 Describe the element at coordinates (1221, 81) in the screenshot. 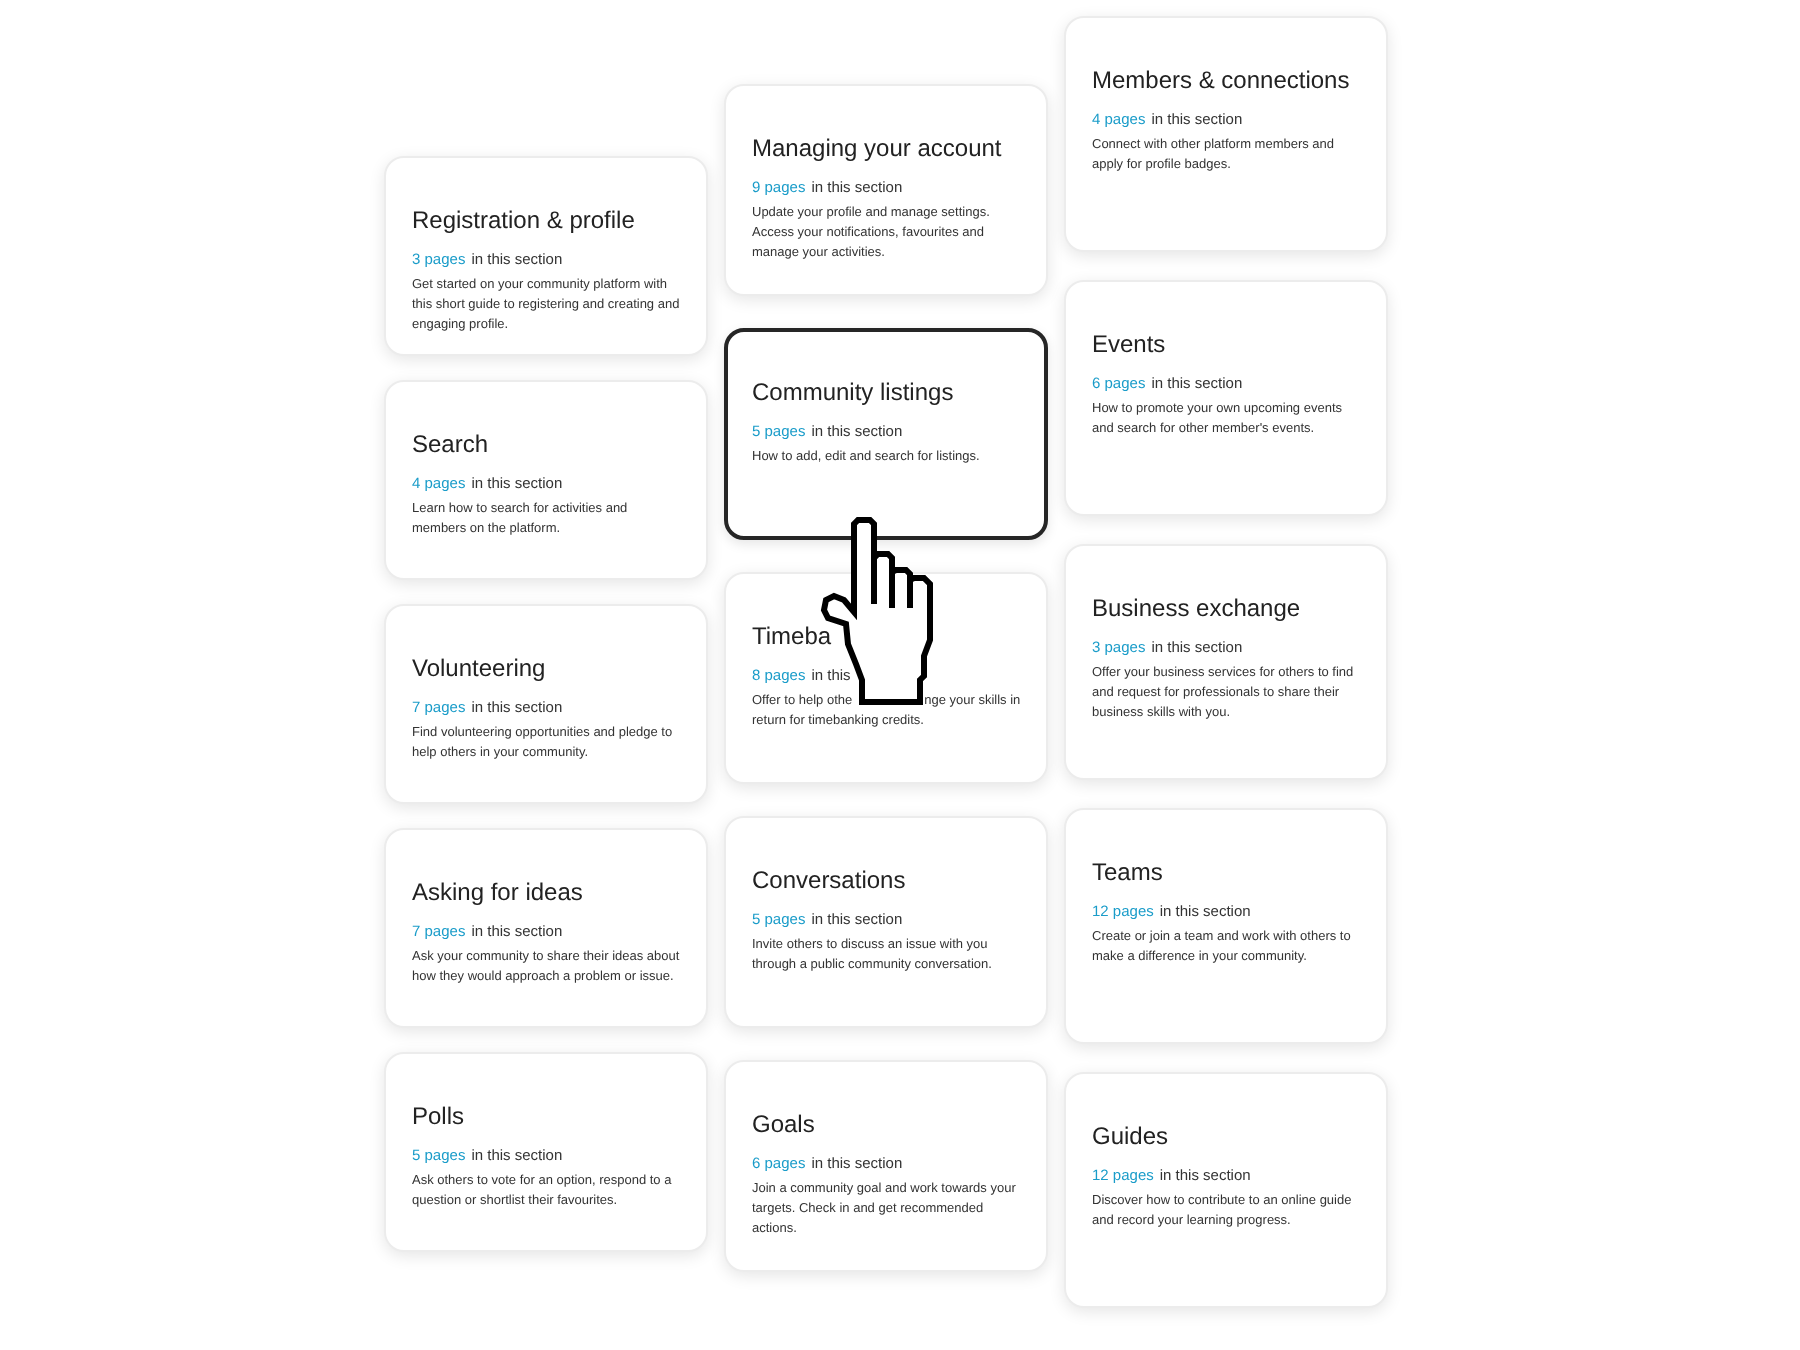

I see `section-title: Members & connections` at that location.